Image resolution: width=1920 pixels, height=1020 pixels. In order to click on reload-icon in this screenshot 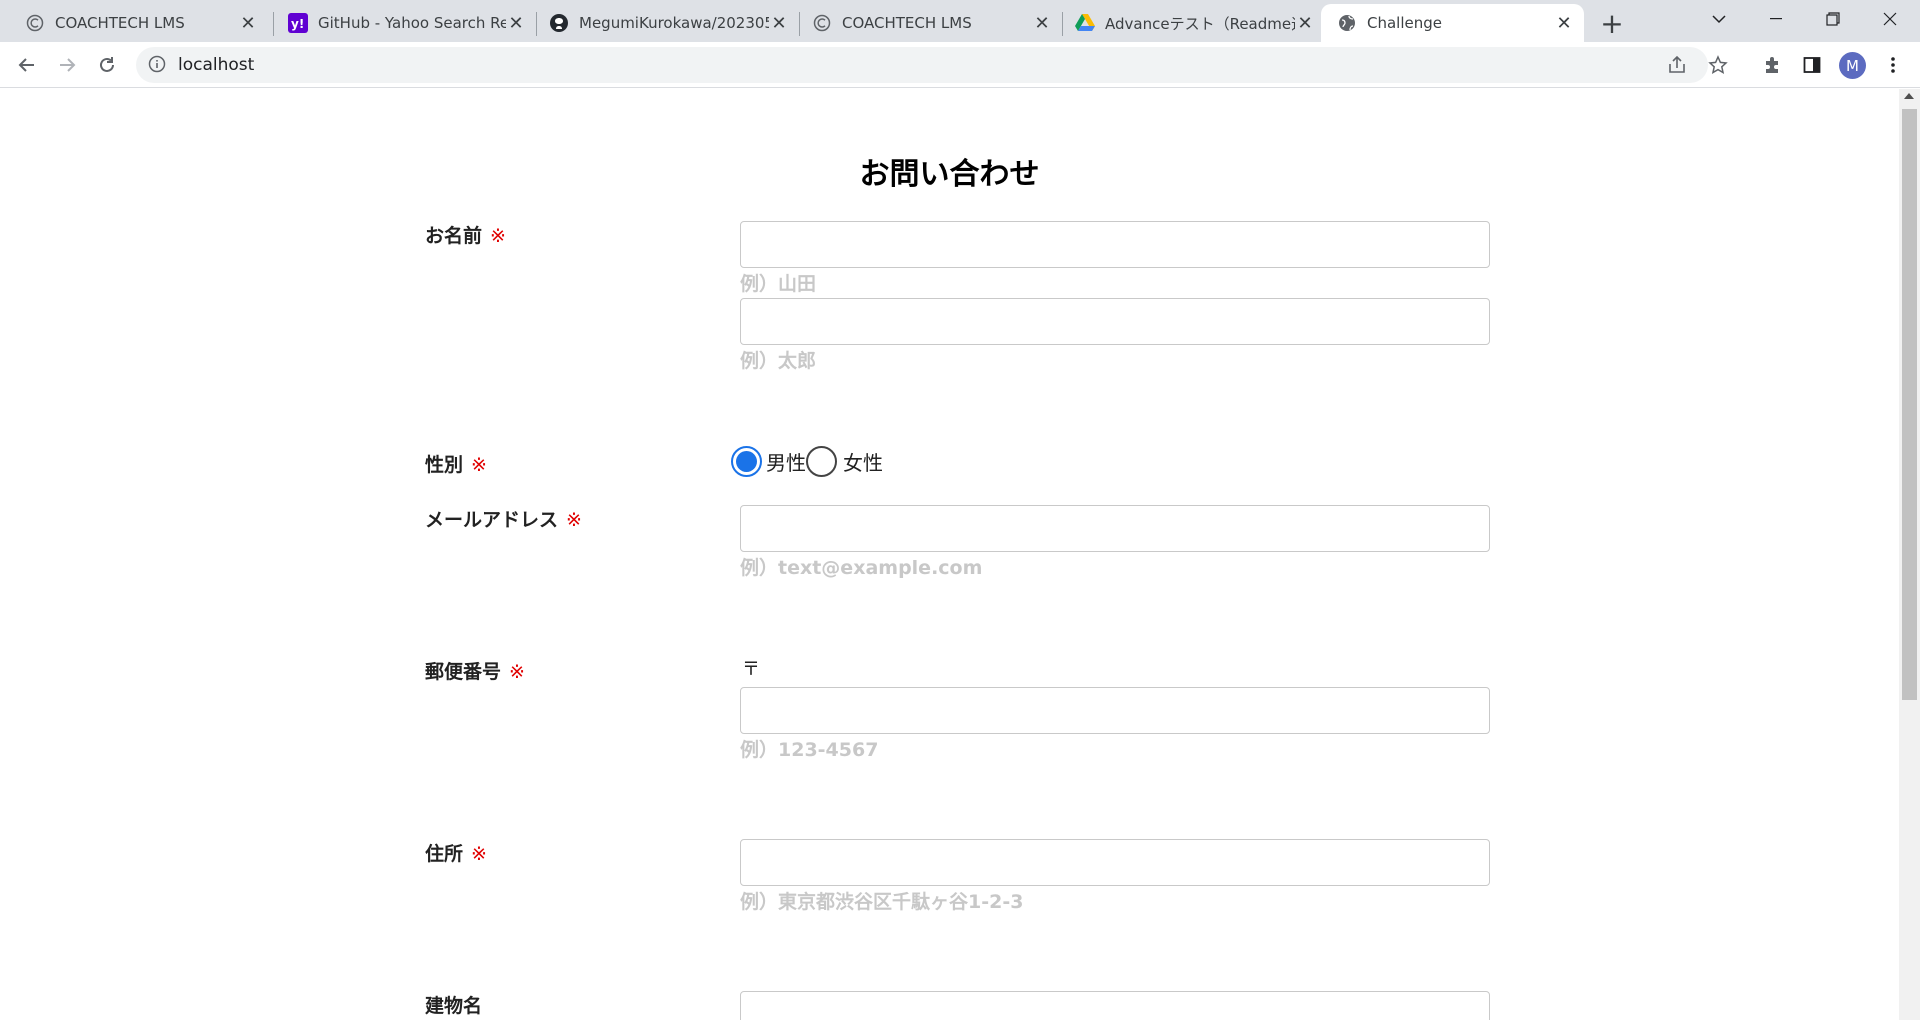, I will do `click(107, 64)`.